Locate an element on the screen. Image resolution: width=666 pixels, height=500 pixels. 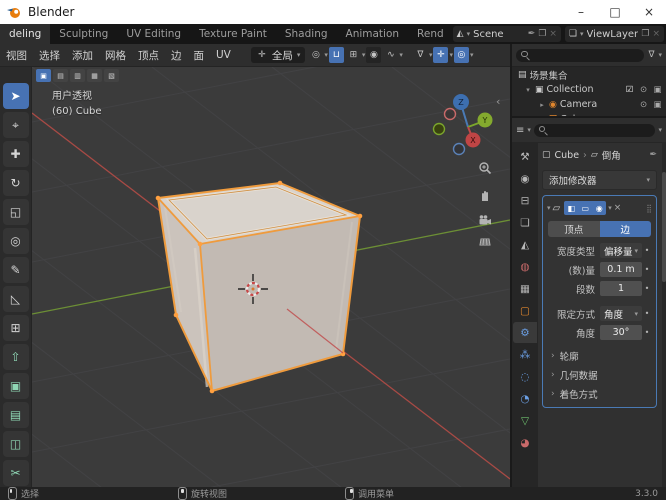
axis-minus-y-ball is located at coordinates (439, 129).